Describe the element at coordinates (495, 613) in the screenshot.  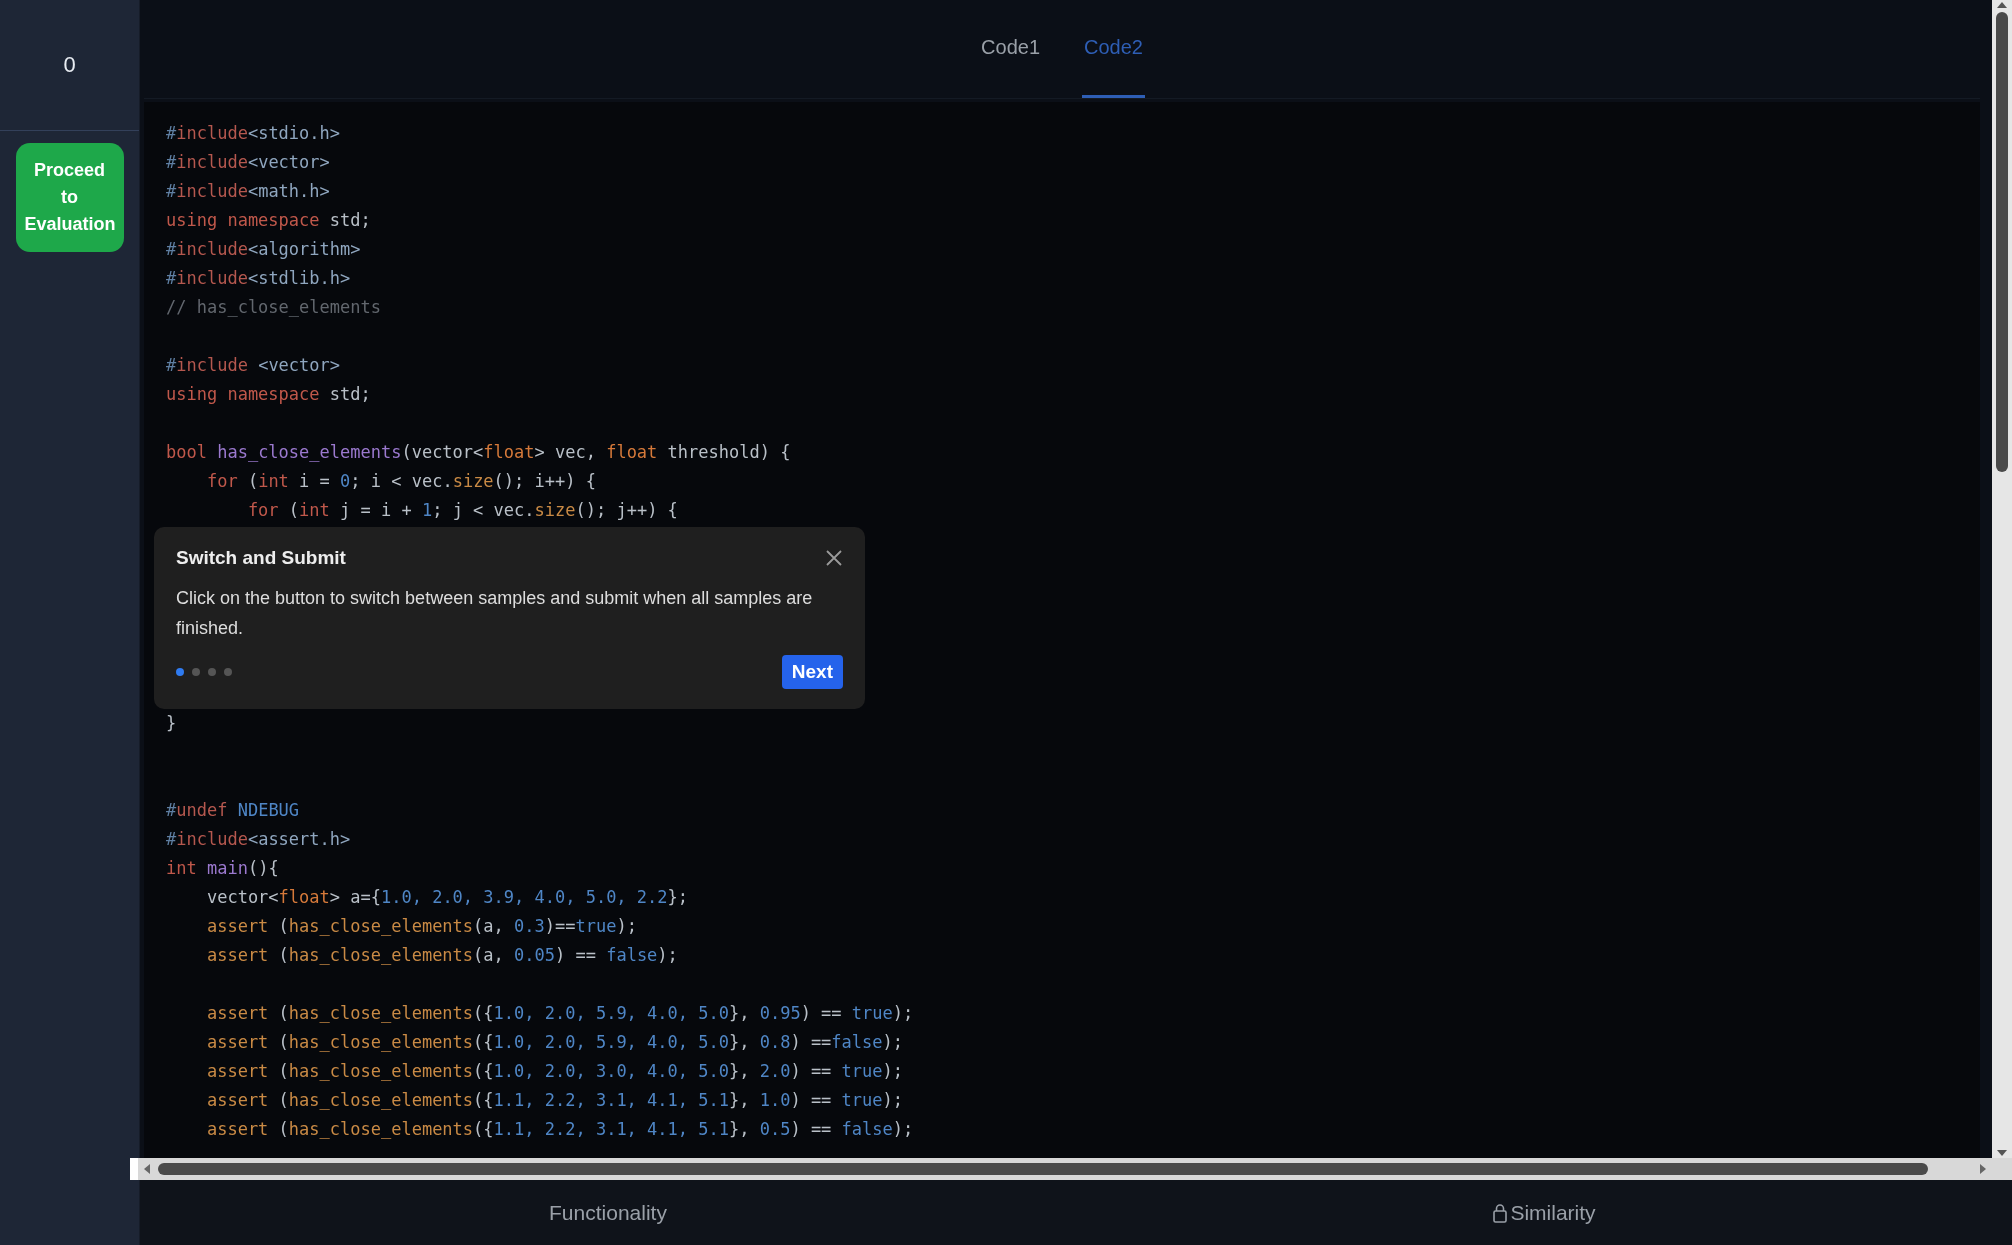
I see `popover-text: Click on the button to switch between samples and submit when all samples are finished.` at that location.